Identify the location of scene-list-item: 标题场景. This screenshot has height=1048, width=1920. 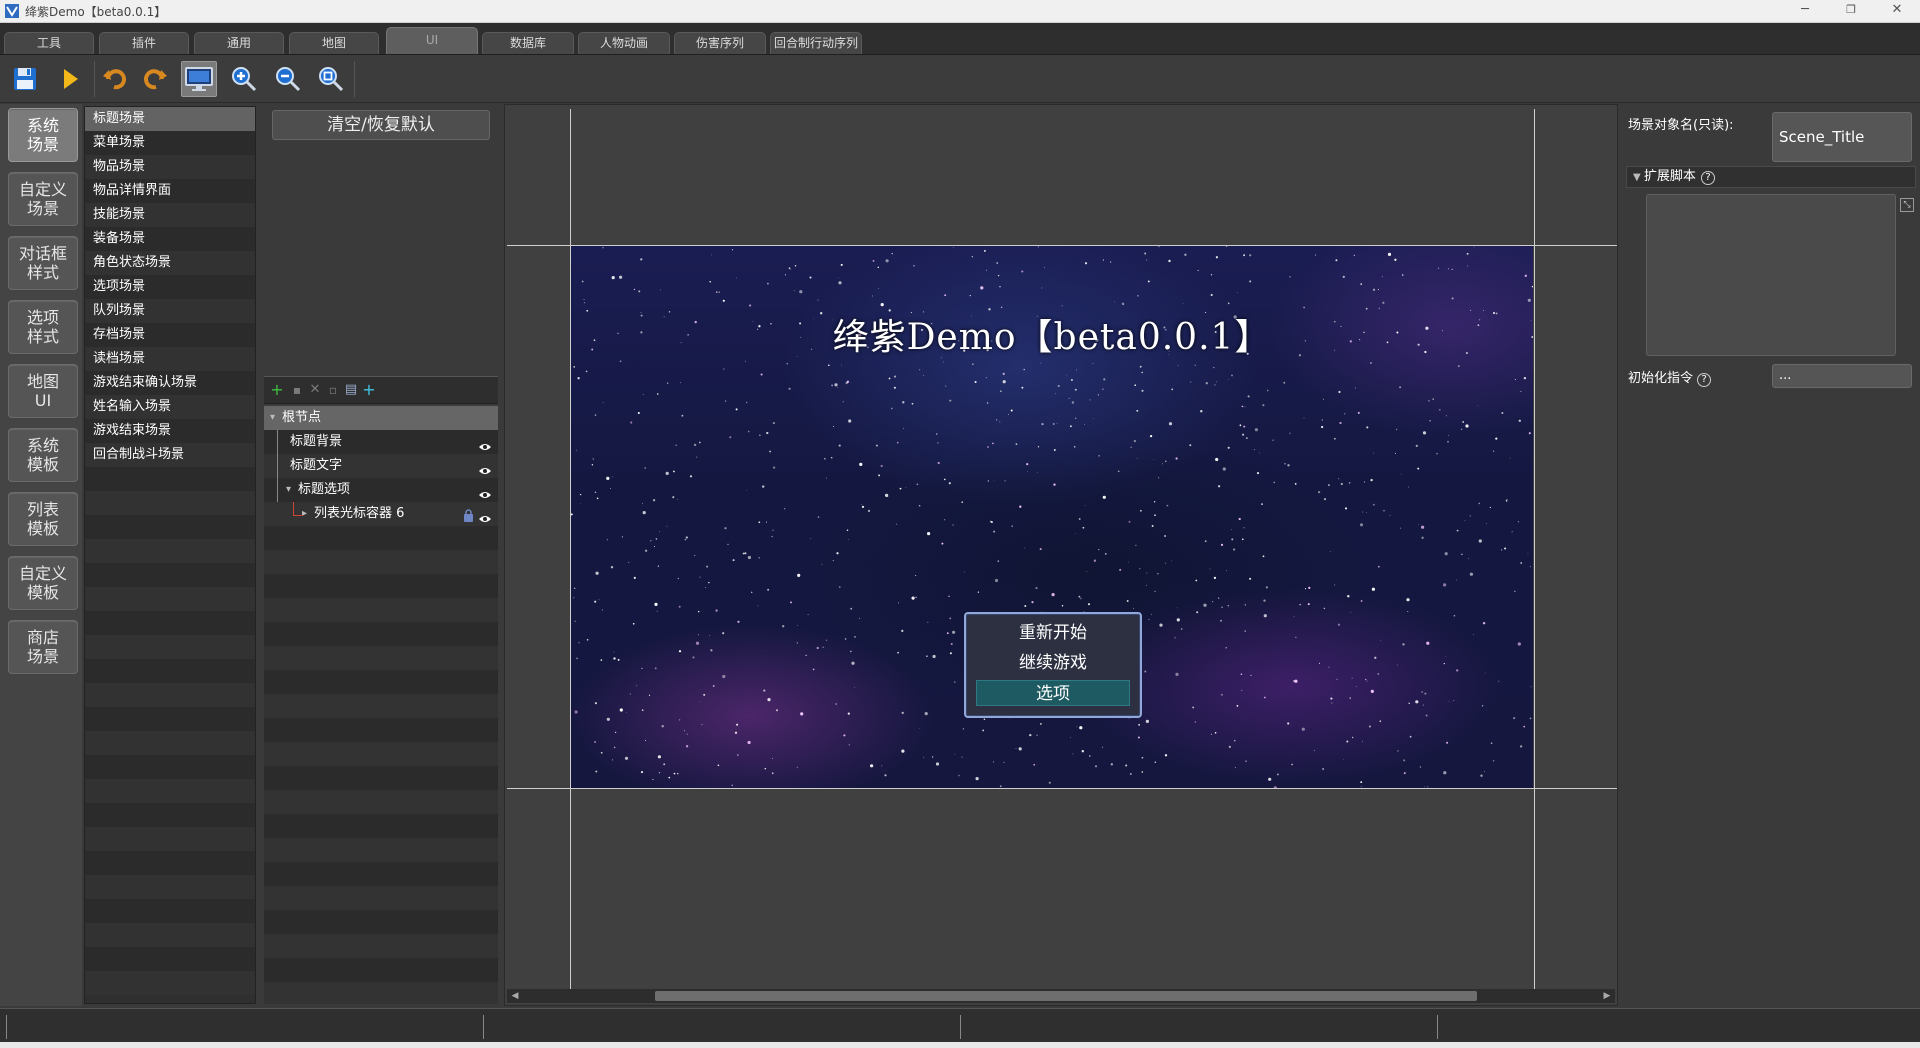
(170, 119).